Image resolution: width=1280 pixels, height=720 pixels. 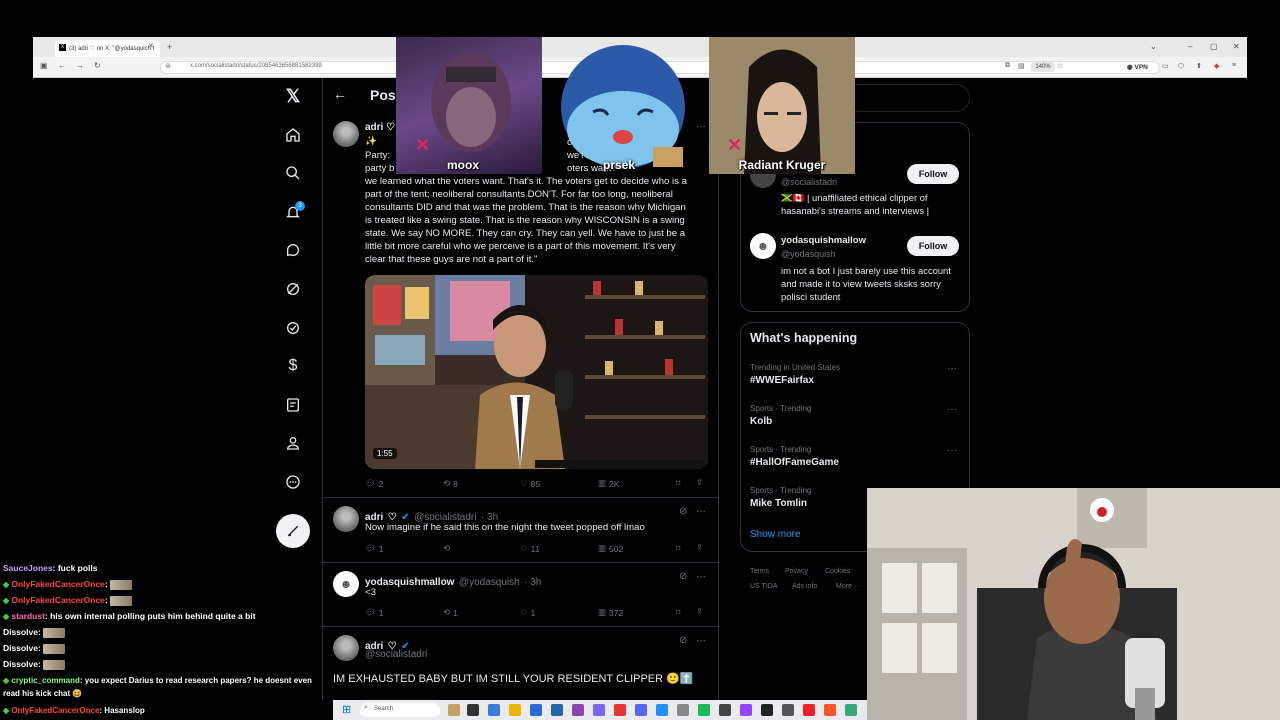 What do you see at coordinates (610, 548) in the screenshot?
I see `views-button: ▥ 502` at bounding box center [610, 548].